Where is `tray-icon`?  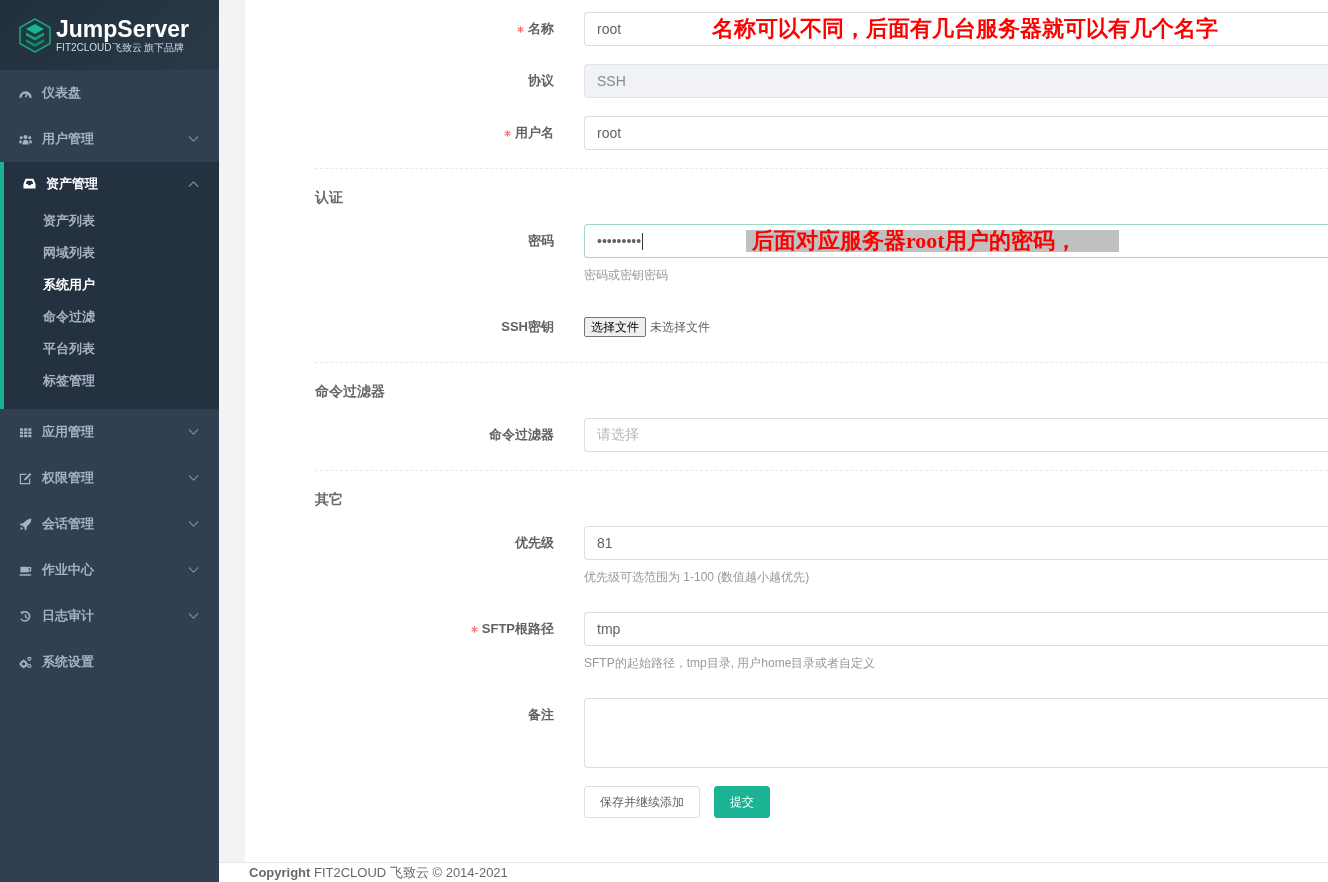 tray-icon is located at coordinates (29, 183).